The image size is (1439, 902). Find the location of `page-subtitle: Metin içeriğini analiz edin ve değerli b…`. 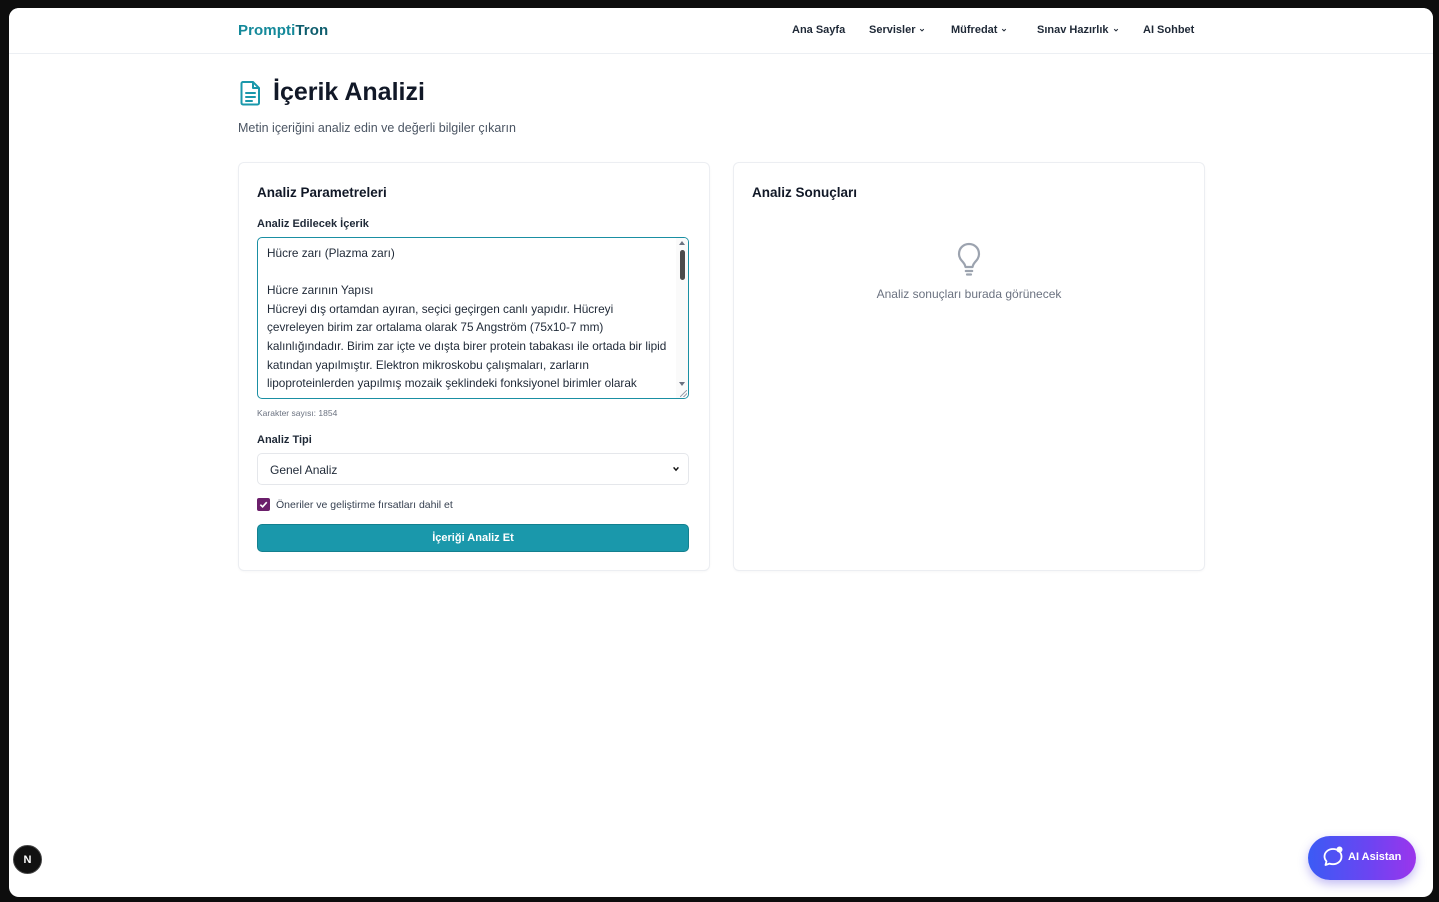

page-subtitle: Metin içeriğini analiz edin ve değerli b… is located at coordinates (377, 128).